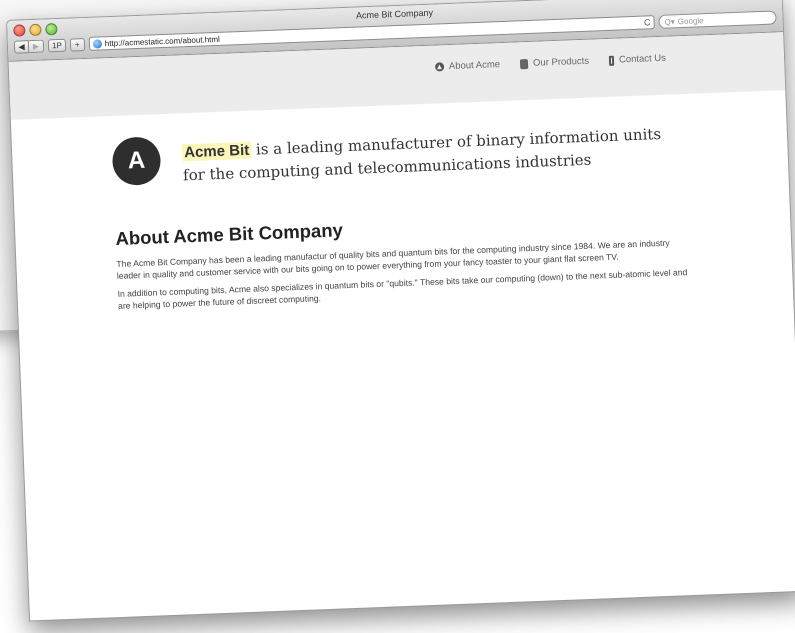  I want to click on site-nav: About Acme Our Products Contact Us, so click(550, 62).